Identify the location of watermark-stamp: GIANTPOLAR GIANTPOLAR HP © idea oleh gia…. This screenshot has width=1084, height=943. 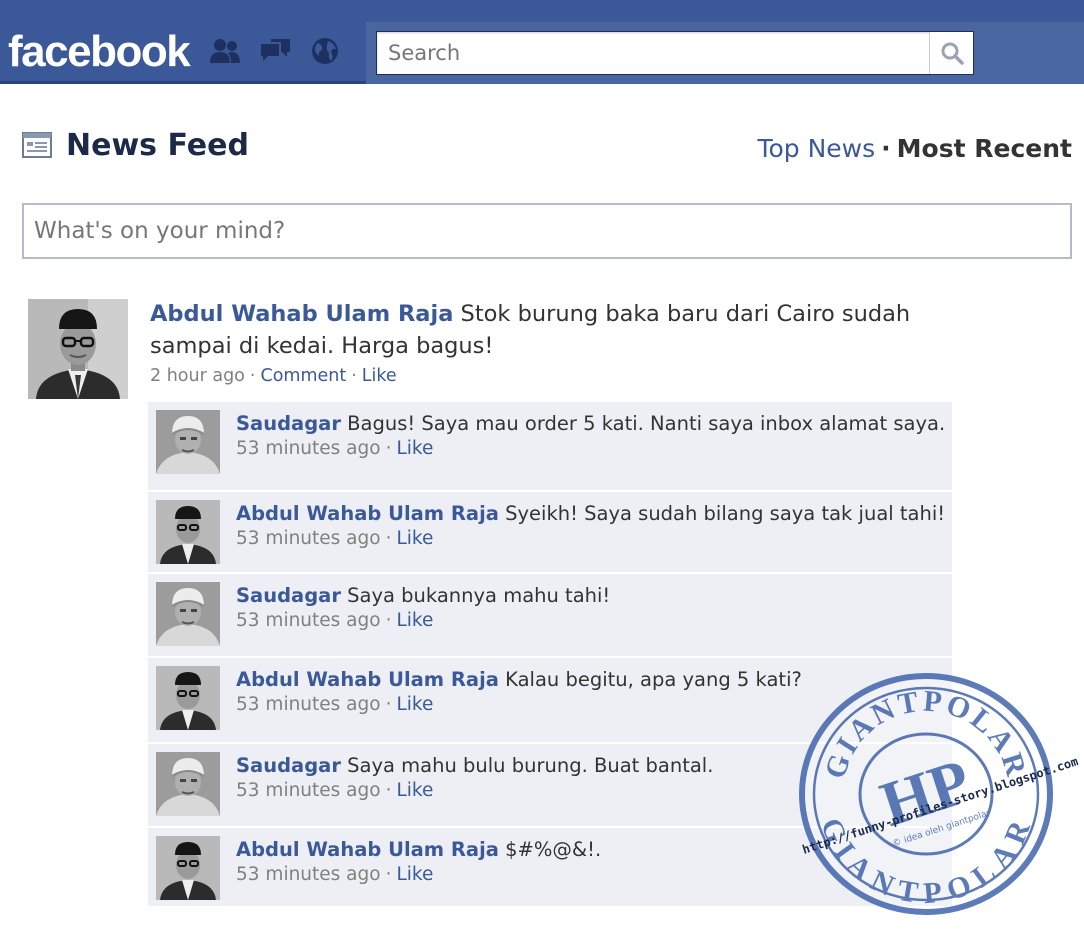
(939, 794).